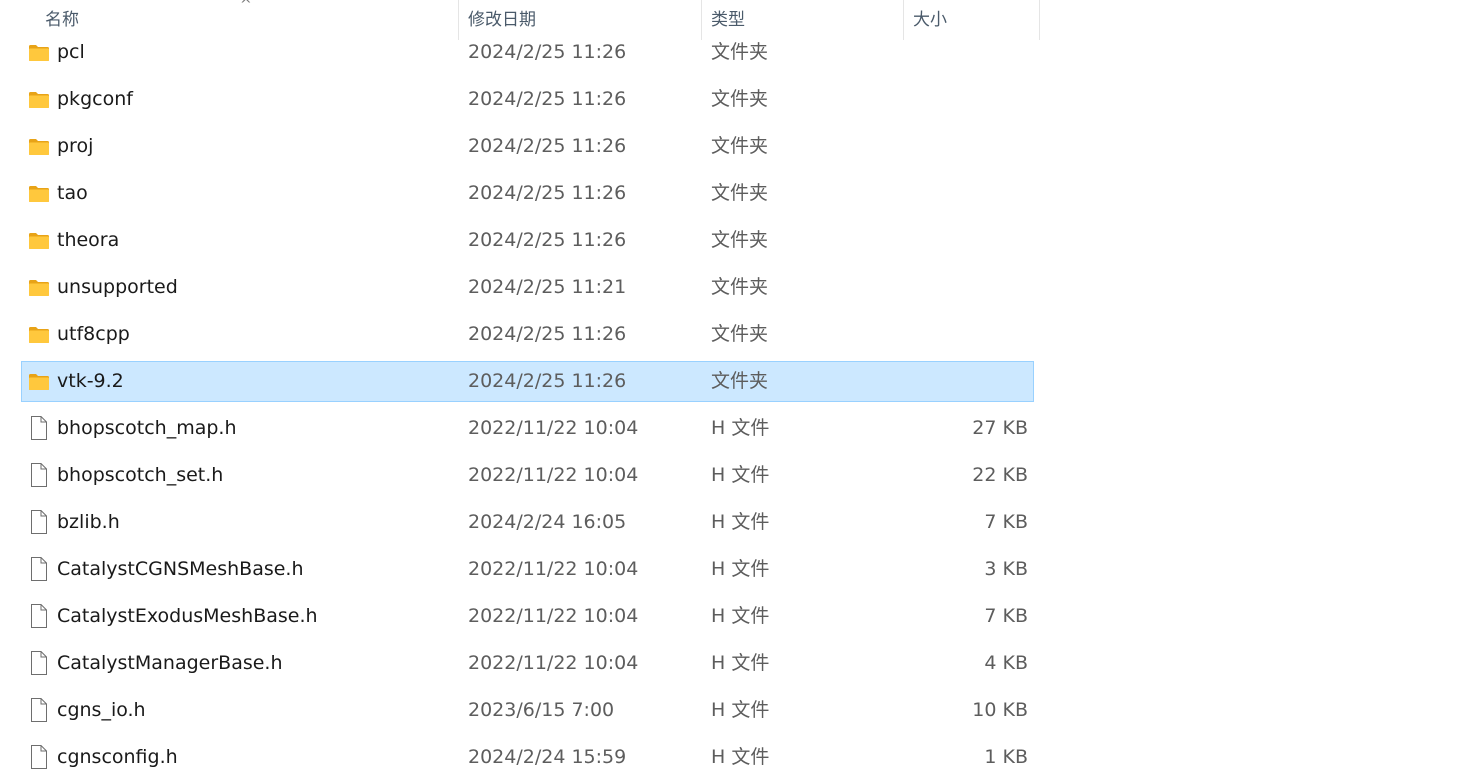  What do you see at coordinates (547, 757) in the screenshot?
I see `modified-date: 2024/2/24 15:59` at bounding box center [547, 757].